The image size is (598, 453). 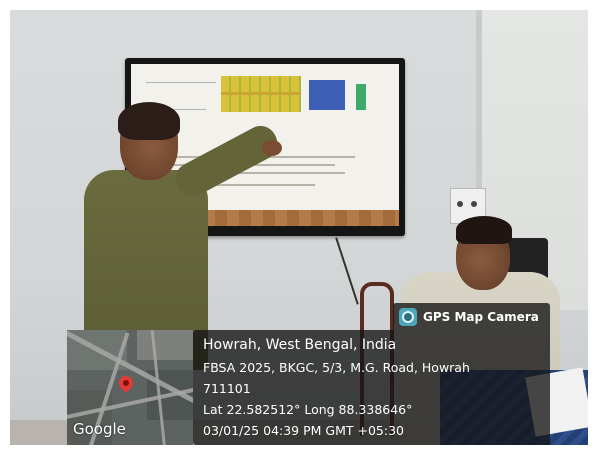 What do you see at coordinates (361, 97) in the screenshot?
I see `screen-figure-green` at bounding box center [361, 97].